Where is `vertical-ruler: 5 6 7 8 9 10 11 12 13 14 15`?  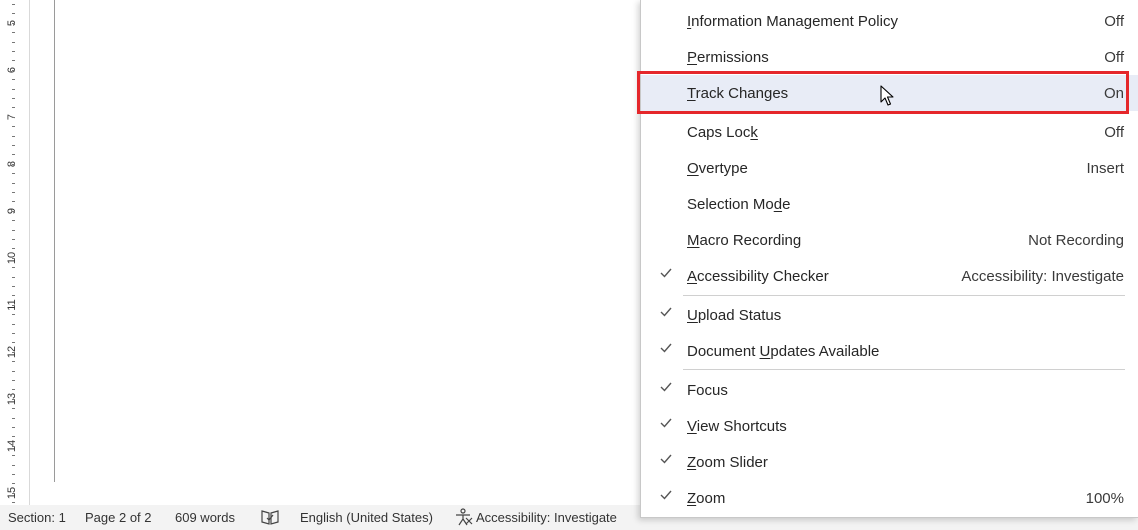
vertical-ruler: 5 6 7 8 9 10 11 12 13 14 15 is located at coordinates (15, 252).